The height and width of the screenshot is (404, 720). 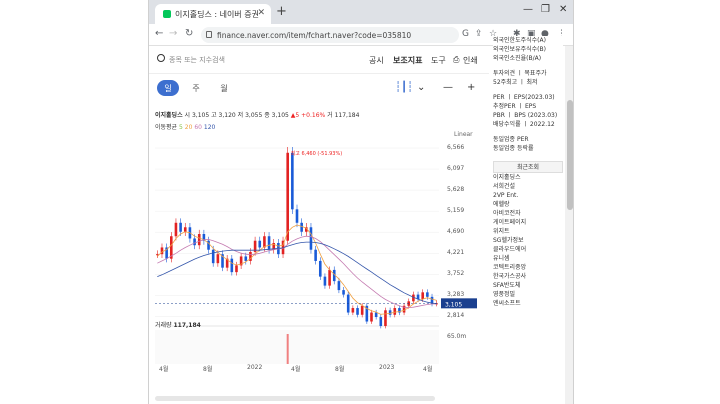 What do you see at coordinates (528, 303) in the screenshot?
I see `sidebar-row: 엔씨소프트` at bounding box center [528, 303].